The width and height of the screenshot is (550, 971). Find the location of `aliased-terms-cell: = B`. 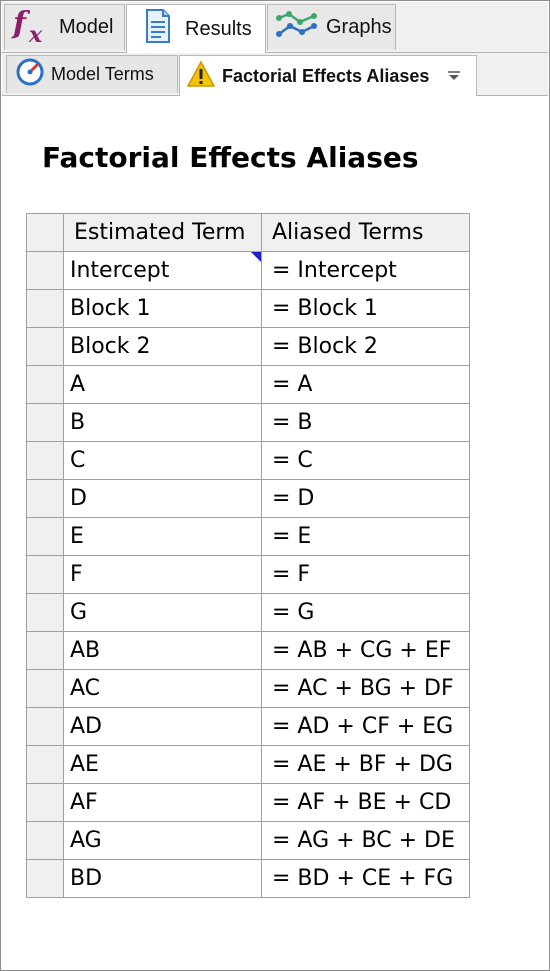

aliased-terms-cell: = B is located at coordinates (365, 422).